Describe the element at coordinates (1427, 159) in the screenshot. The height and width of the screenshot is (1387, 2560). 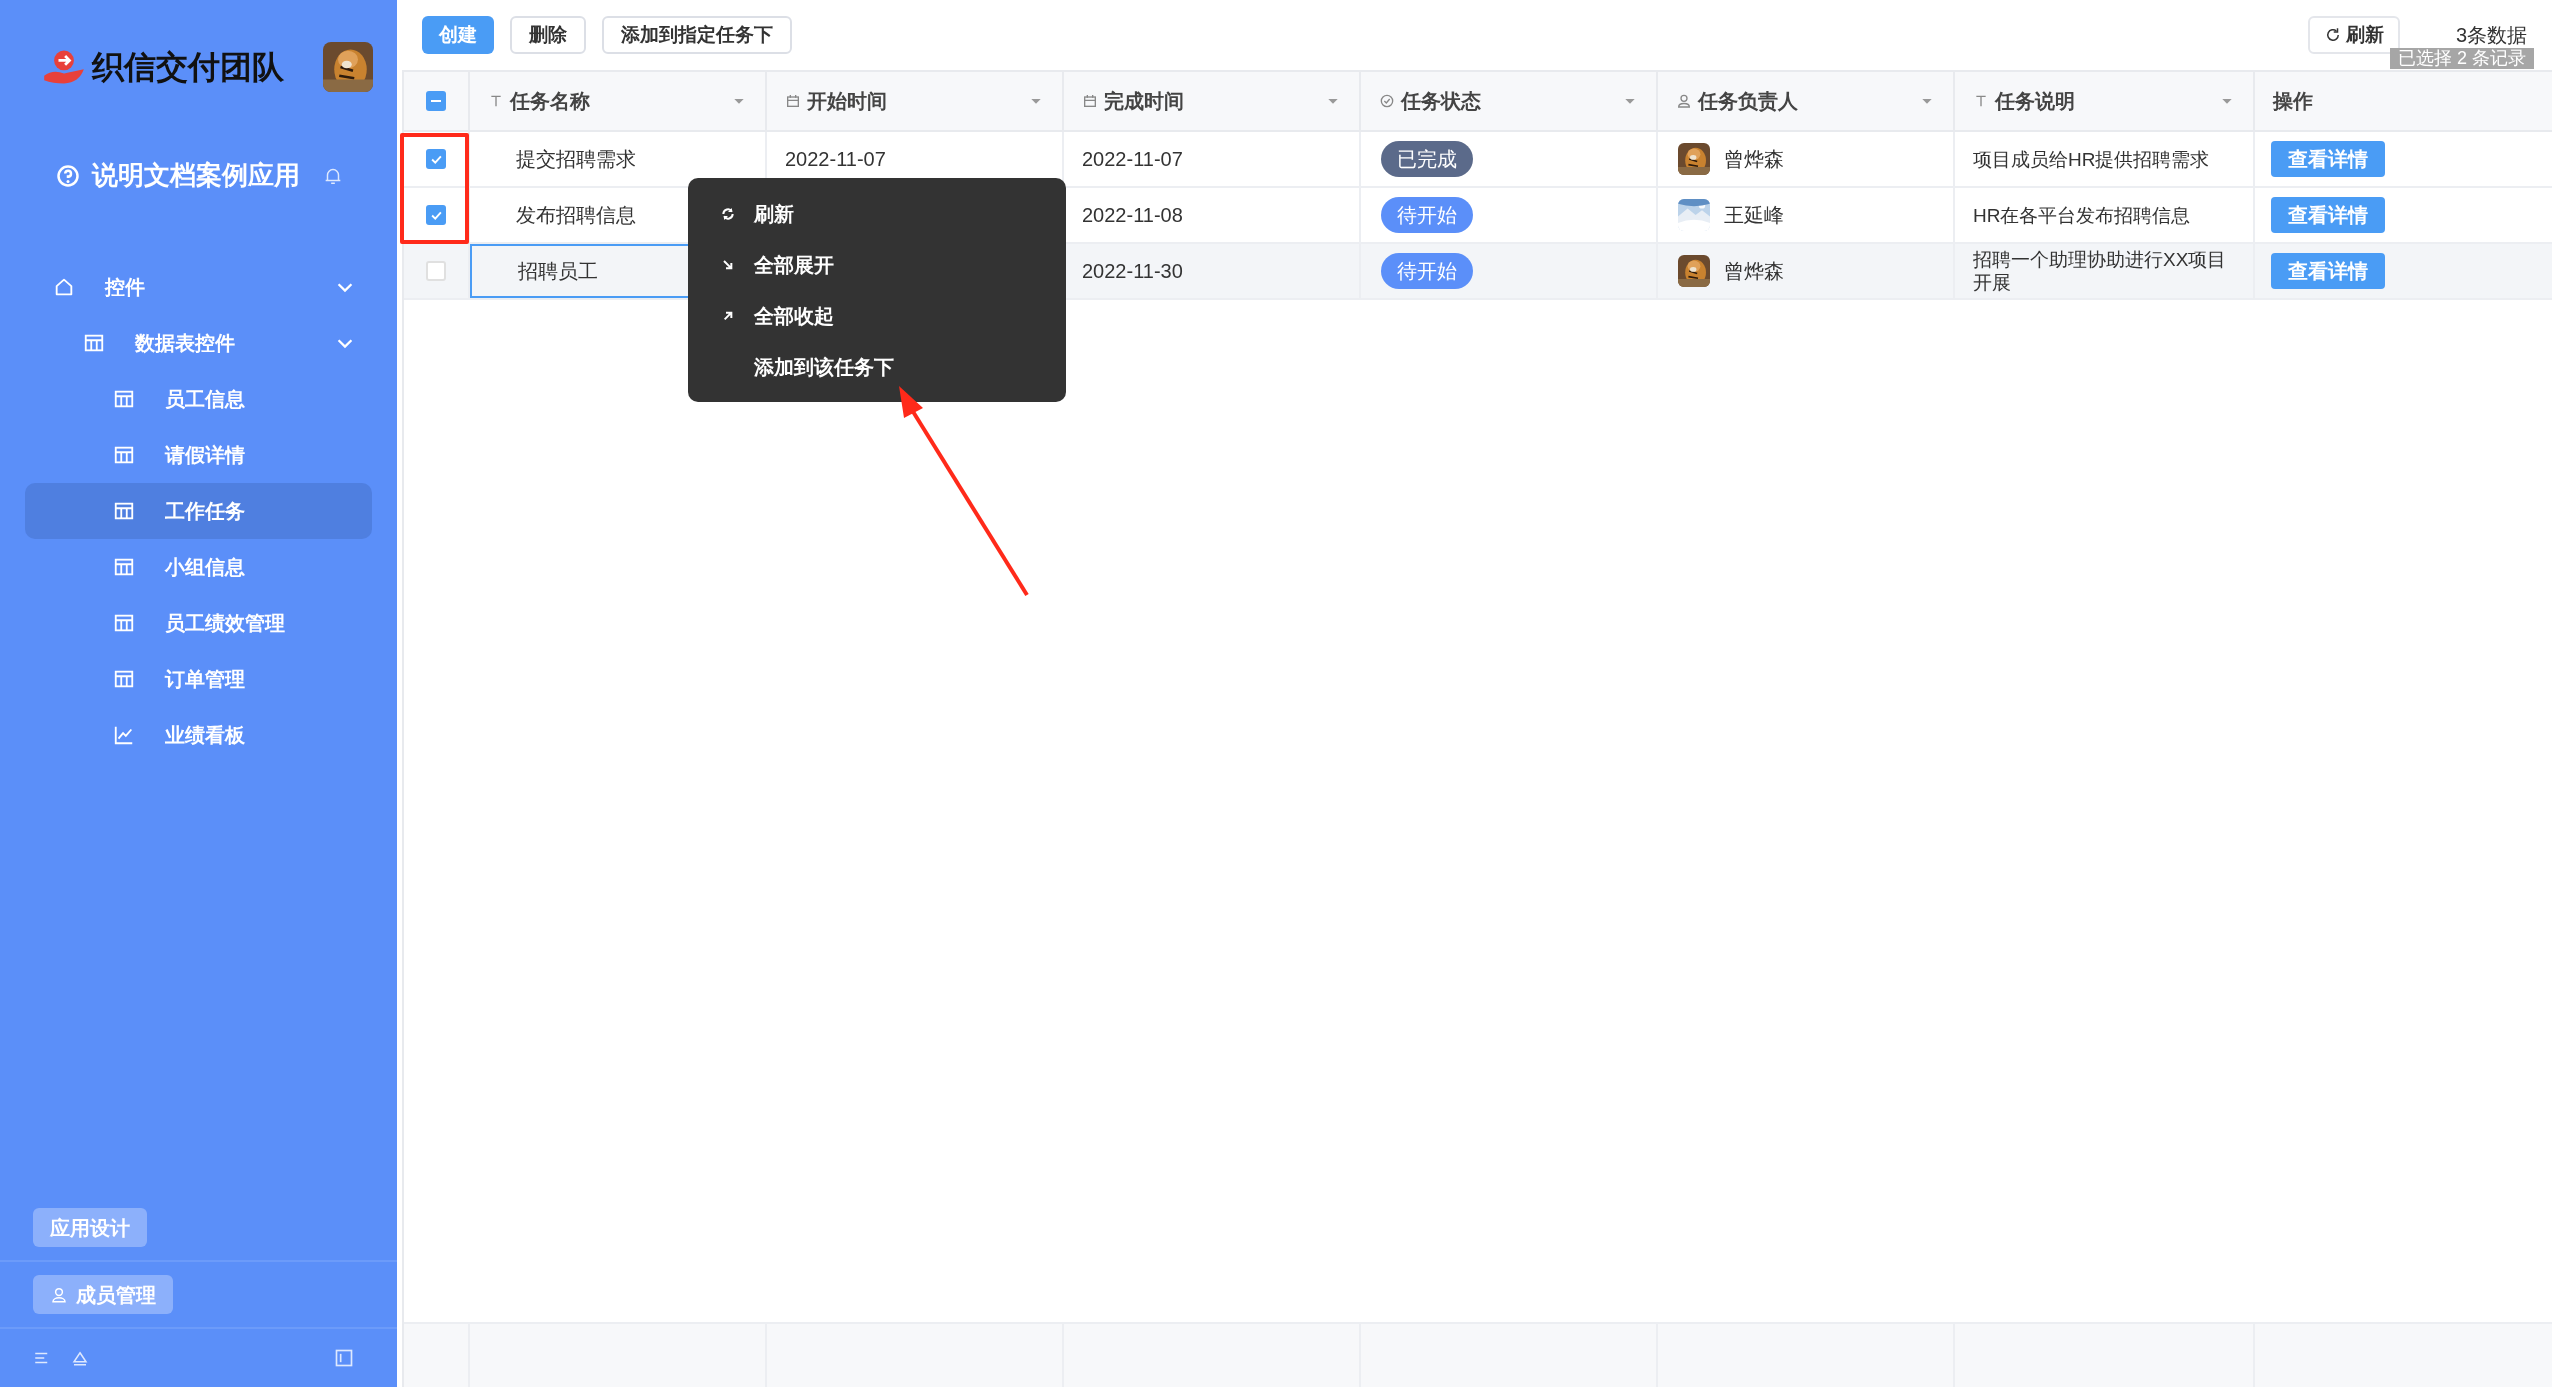
I see `status-badge: 已完成` at that location.